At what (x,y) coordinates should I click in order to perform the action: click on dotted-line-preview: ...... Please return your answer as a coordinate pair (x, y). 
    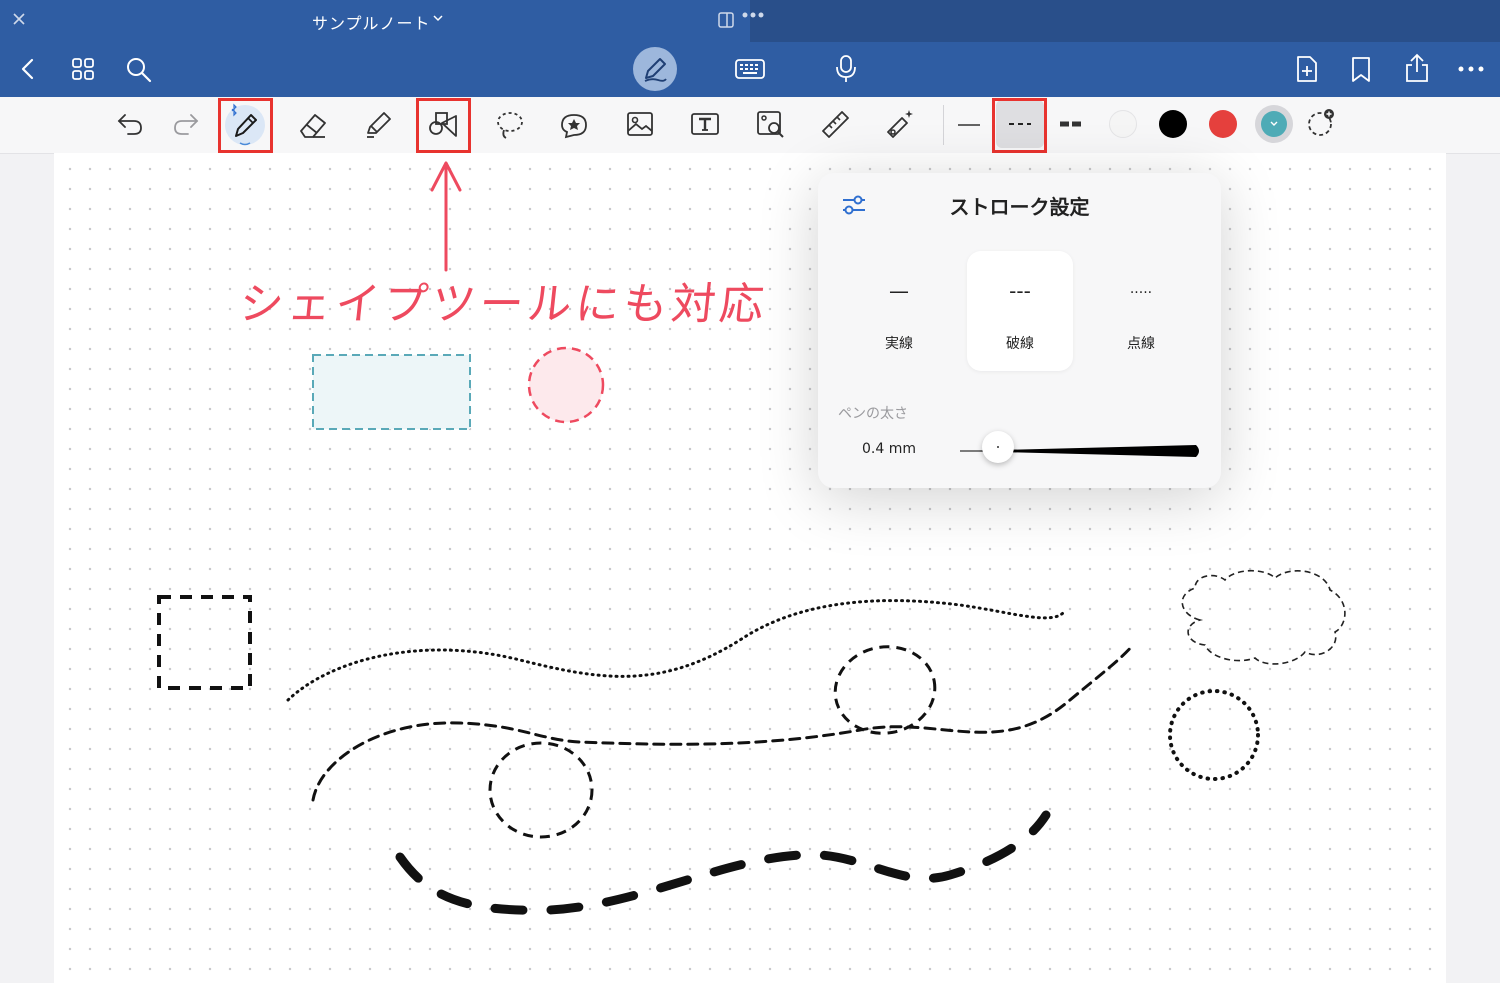
    Looking at the image, I should click on (1141, 289).